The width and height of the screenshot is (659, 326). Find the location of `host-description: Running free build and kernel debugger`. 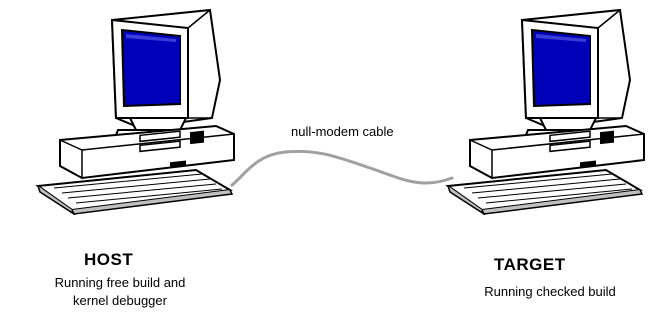

host-description: Running free build and kernel debugger is located at coordinates (120, 292).